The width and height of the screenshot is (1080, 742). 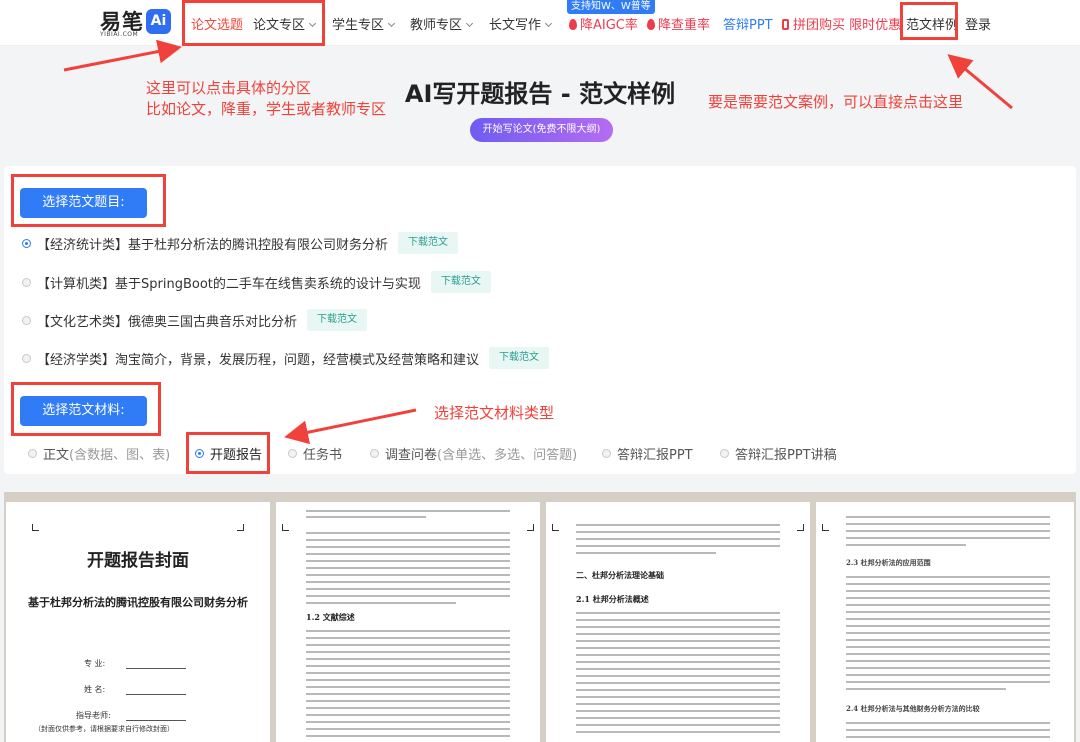 I want to click on logo-ai-badge: Ai, so click(x=158, y=21).